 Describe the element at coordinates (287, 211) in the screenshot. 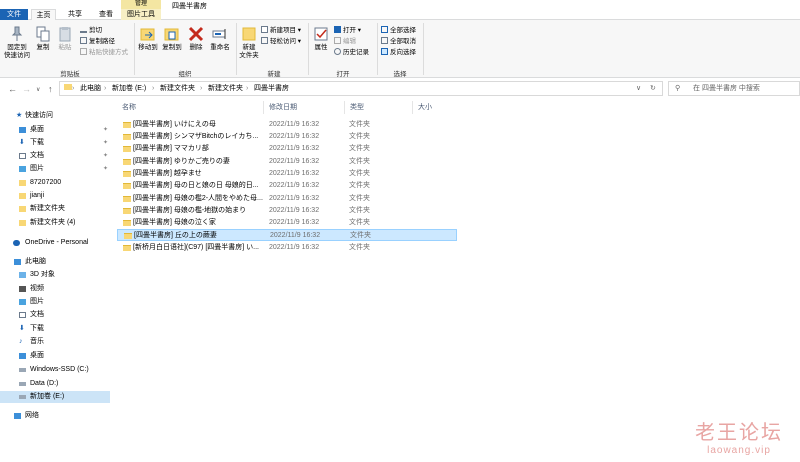

I see `file-row: [四畳半書房] 母娘の檻-地獄の始まり 2022/11/9 16:32 文件夹` at that location.